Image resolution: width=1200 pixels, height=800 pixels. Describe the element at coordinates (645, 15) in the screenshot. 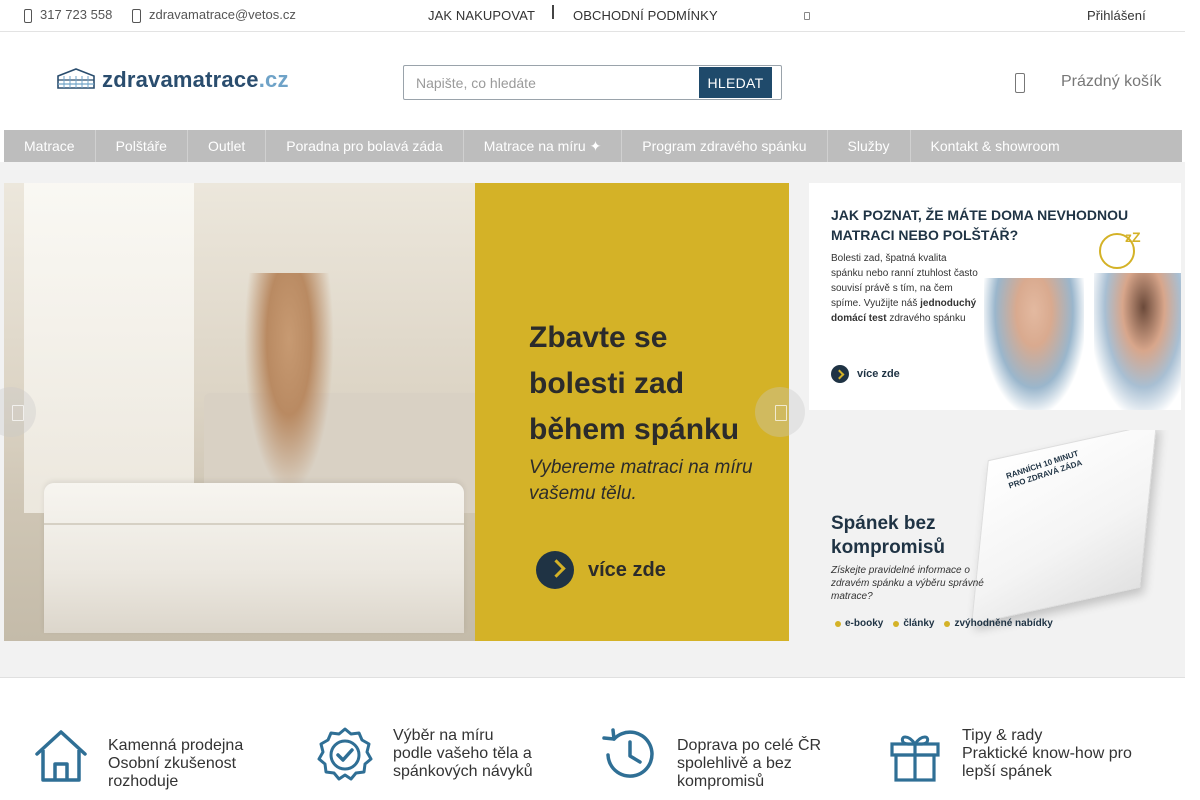

I see `terms-link: OBCHODNÍ PODMÍNKY` at that location.